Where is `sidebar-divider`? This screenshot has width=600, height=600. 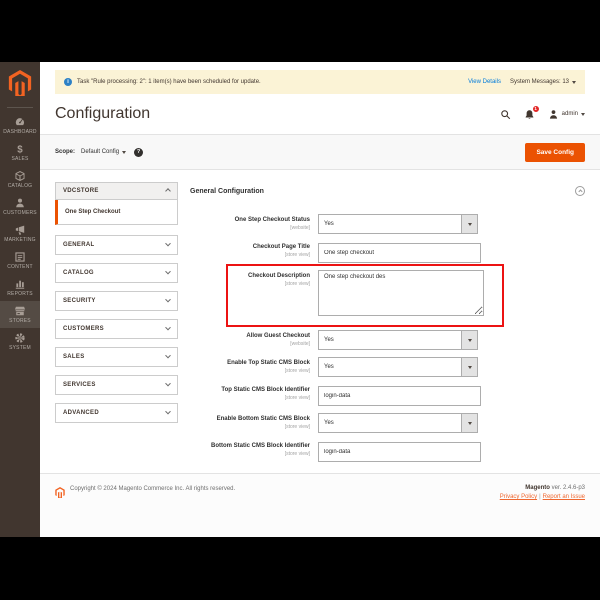
sidebar-divider is located at coordinates (20, 107).